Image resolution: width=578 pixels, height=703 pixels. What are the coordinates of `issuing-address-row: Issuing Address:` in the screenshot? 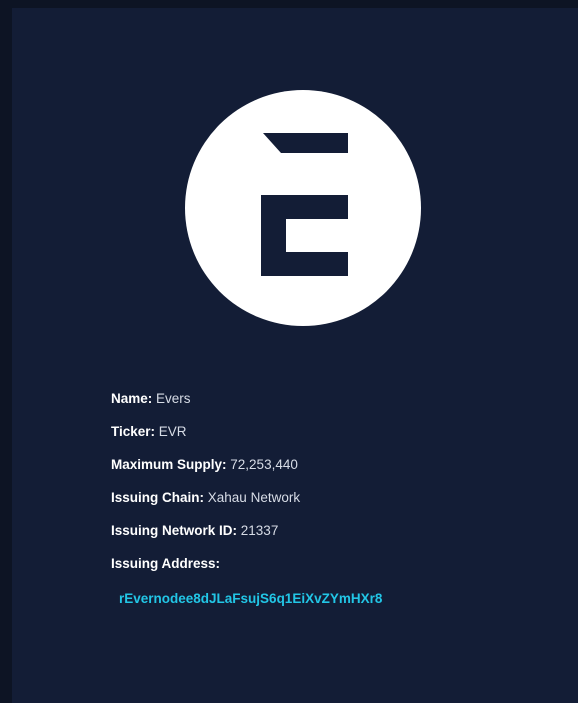 It's located at (205, 570).